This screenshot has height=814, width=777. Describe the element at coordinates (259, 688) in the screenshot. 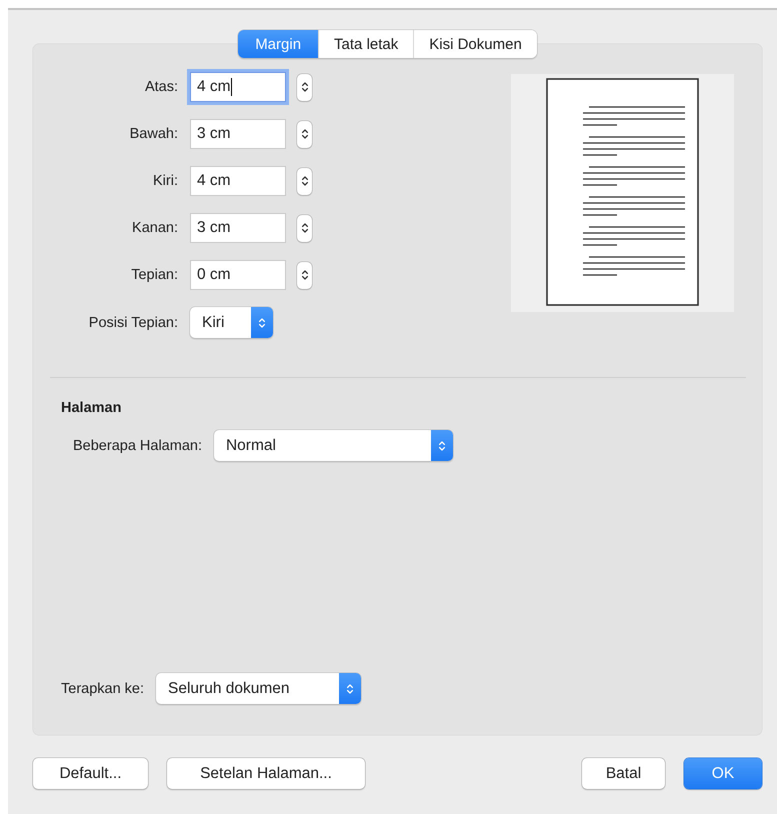

I see `popup-button: Seluruh dokumen` at that location.